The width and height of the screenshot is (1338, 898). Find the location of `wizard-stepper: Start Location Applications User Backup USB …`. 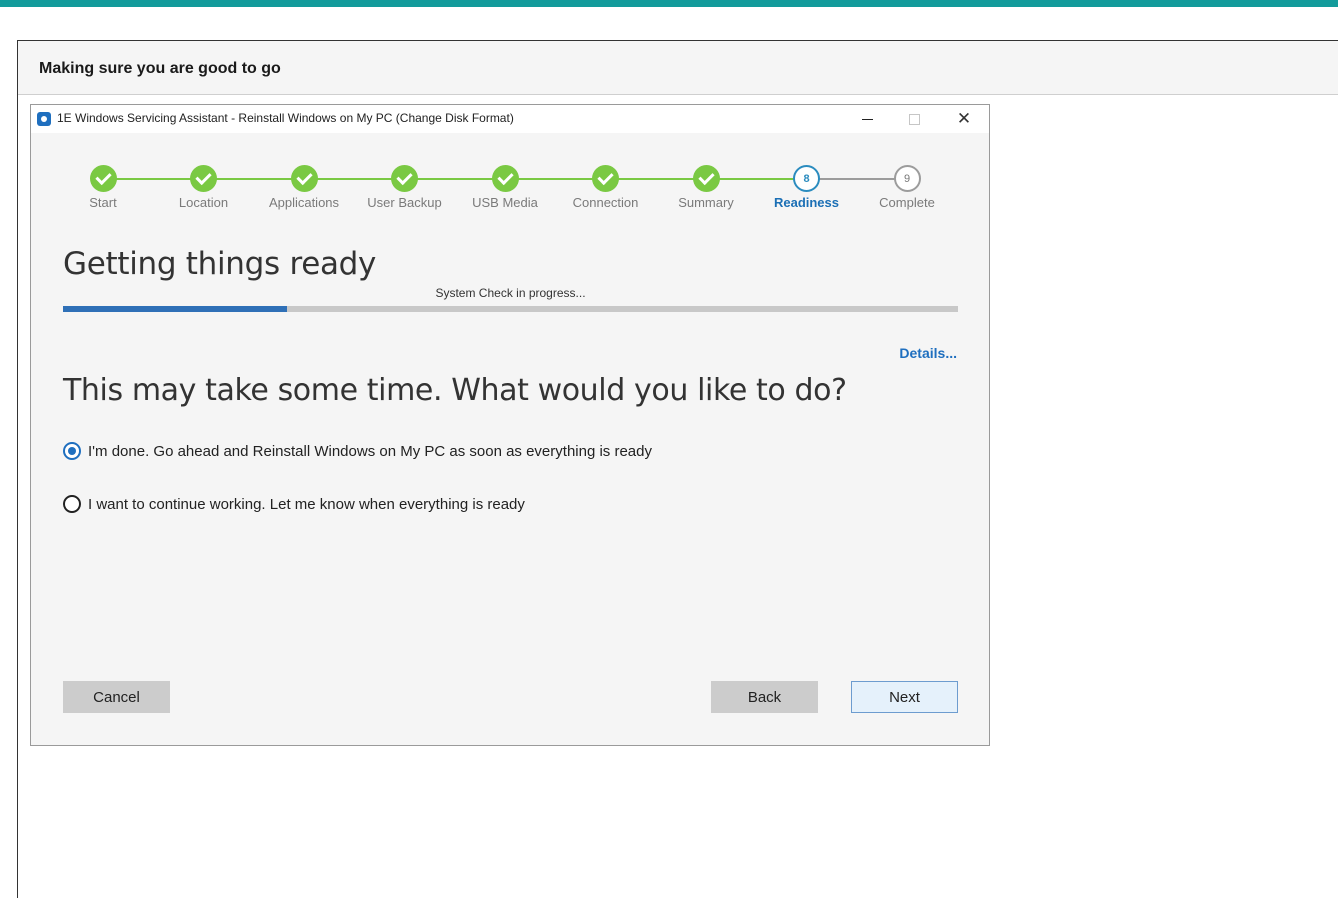

wizard-stepper: Start Location Applications User Backup USB … is located at coordinates (510, 165).